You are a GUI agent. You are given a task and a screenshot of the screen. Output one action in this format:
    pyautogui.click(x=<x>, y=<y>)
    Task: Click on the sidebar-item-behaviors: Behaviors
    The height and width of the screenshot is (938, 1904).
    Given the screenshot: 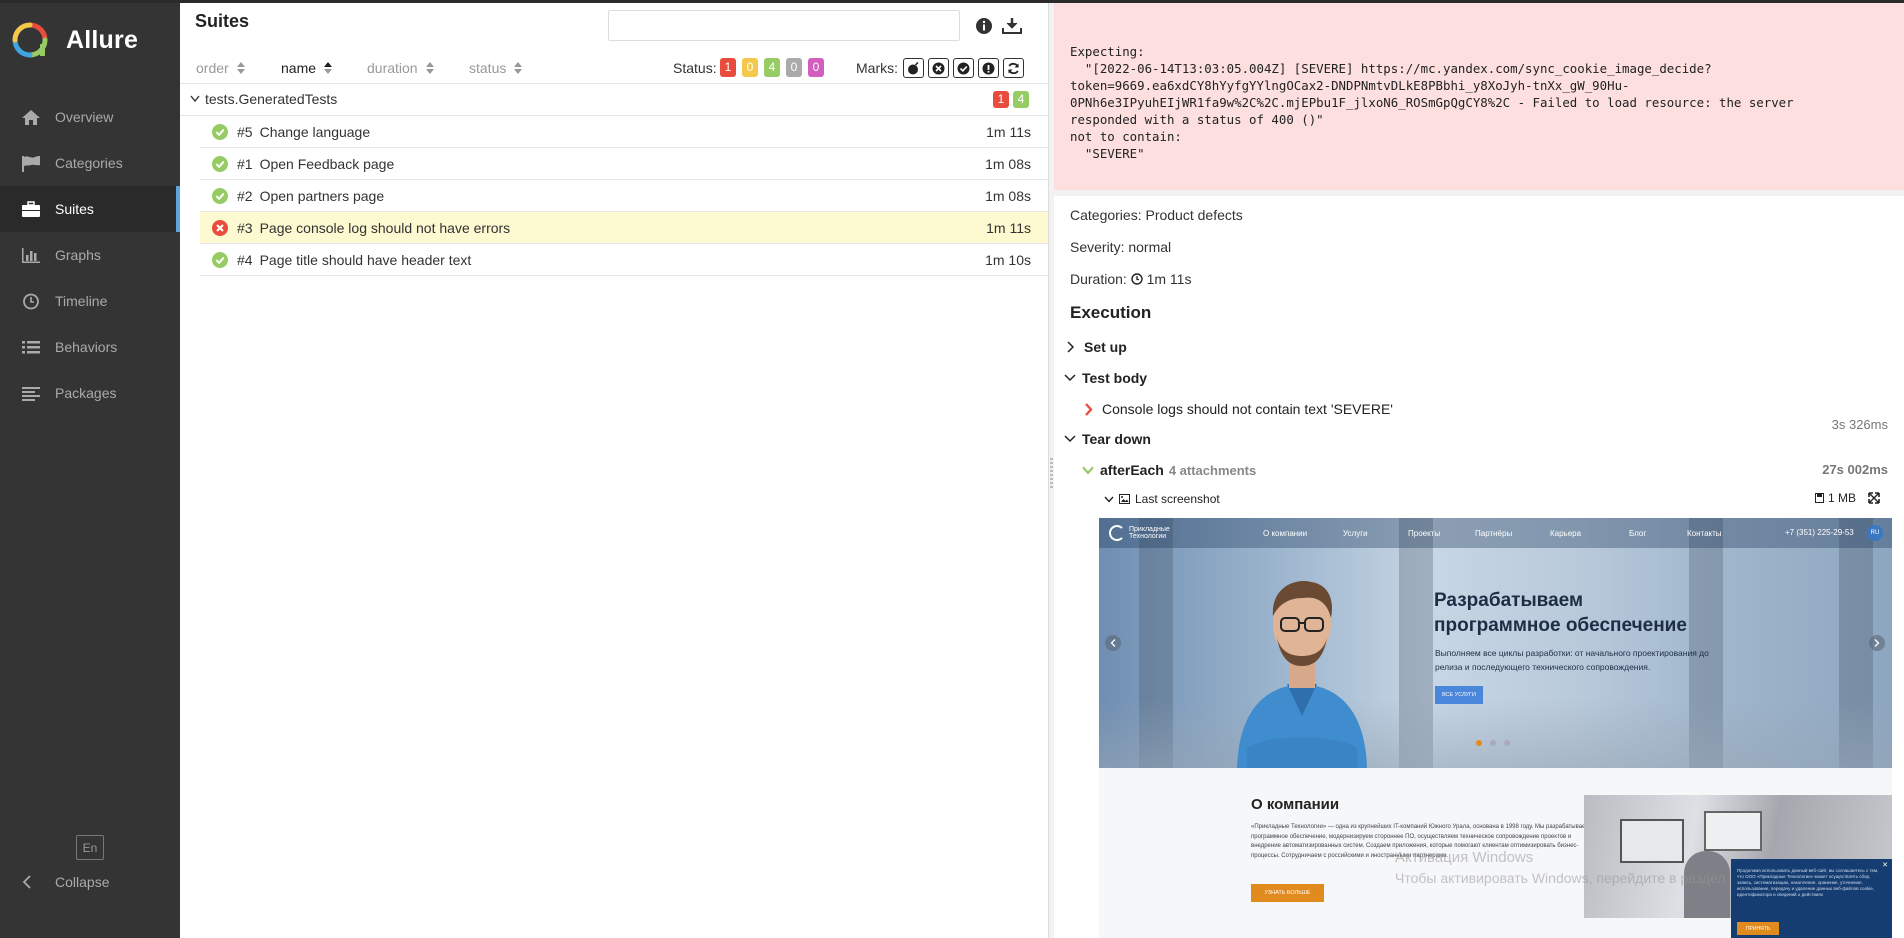 What is the action you would take?
    pyautogui.click(x=90, y=347)
    